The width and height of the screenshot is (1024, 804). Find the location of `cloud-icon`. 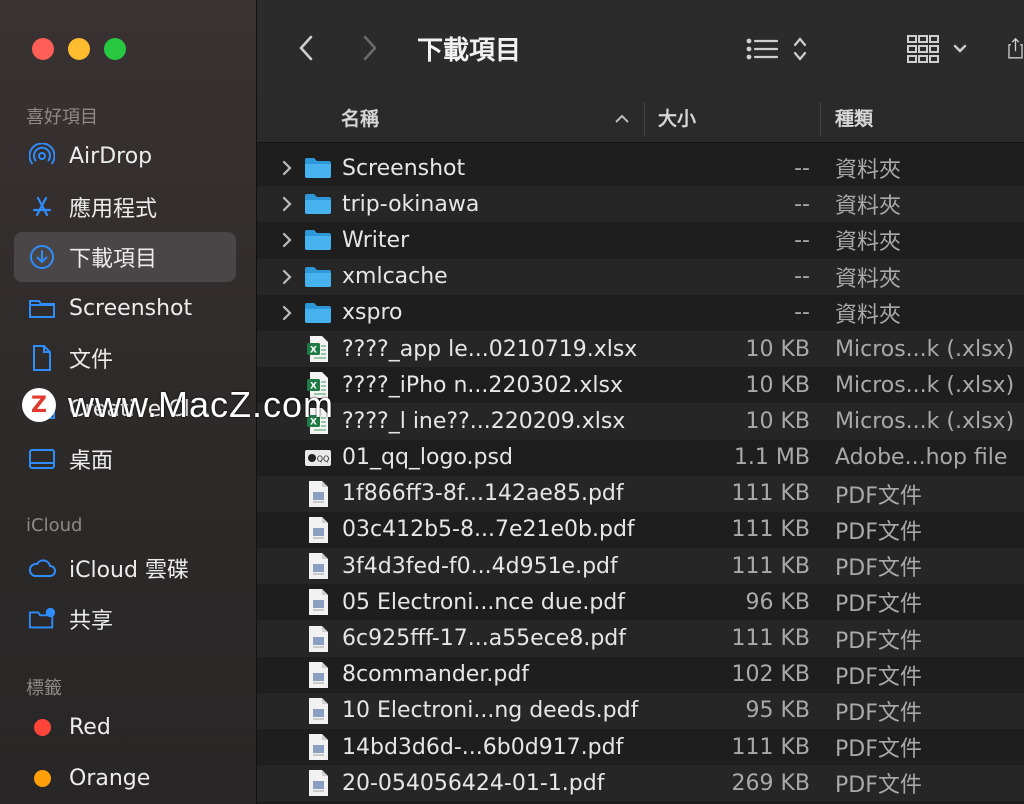

cloud-icon is located at coordinates (42, 568).